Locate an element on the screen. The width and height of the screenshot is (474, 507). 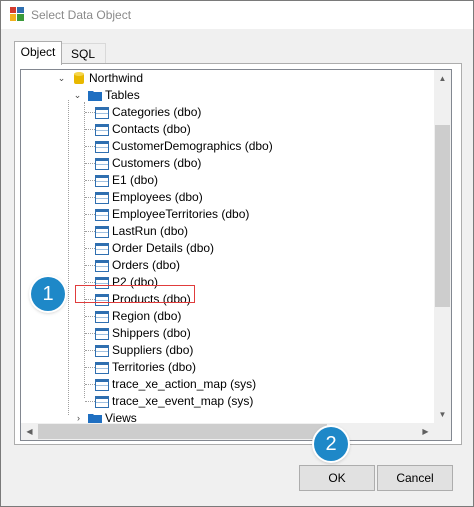
horizontal-scrollbar: ◀ ▶ is located at coordinates (227, 431).